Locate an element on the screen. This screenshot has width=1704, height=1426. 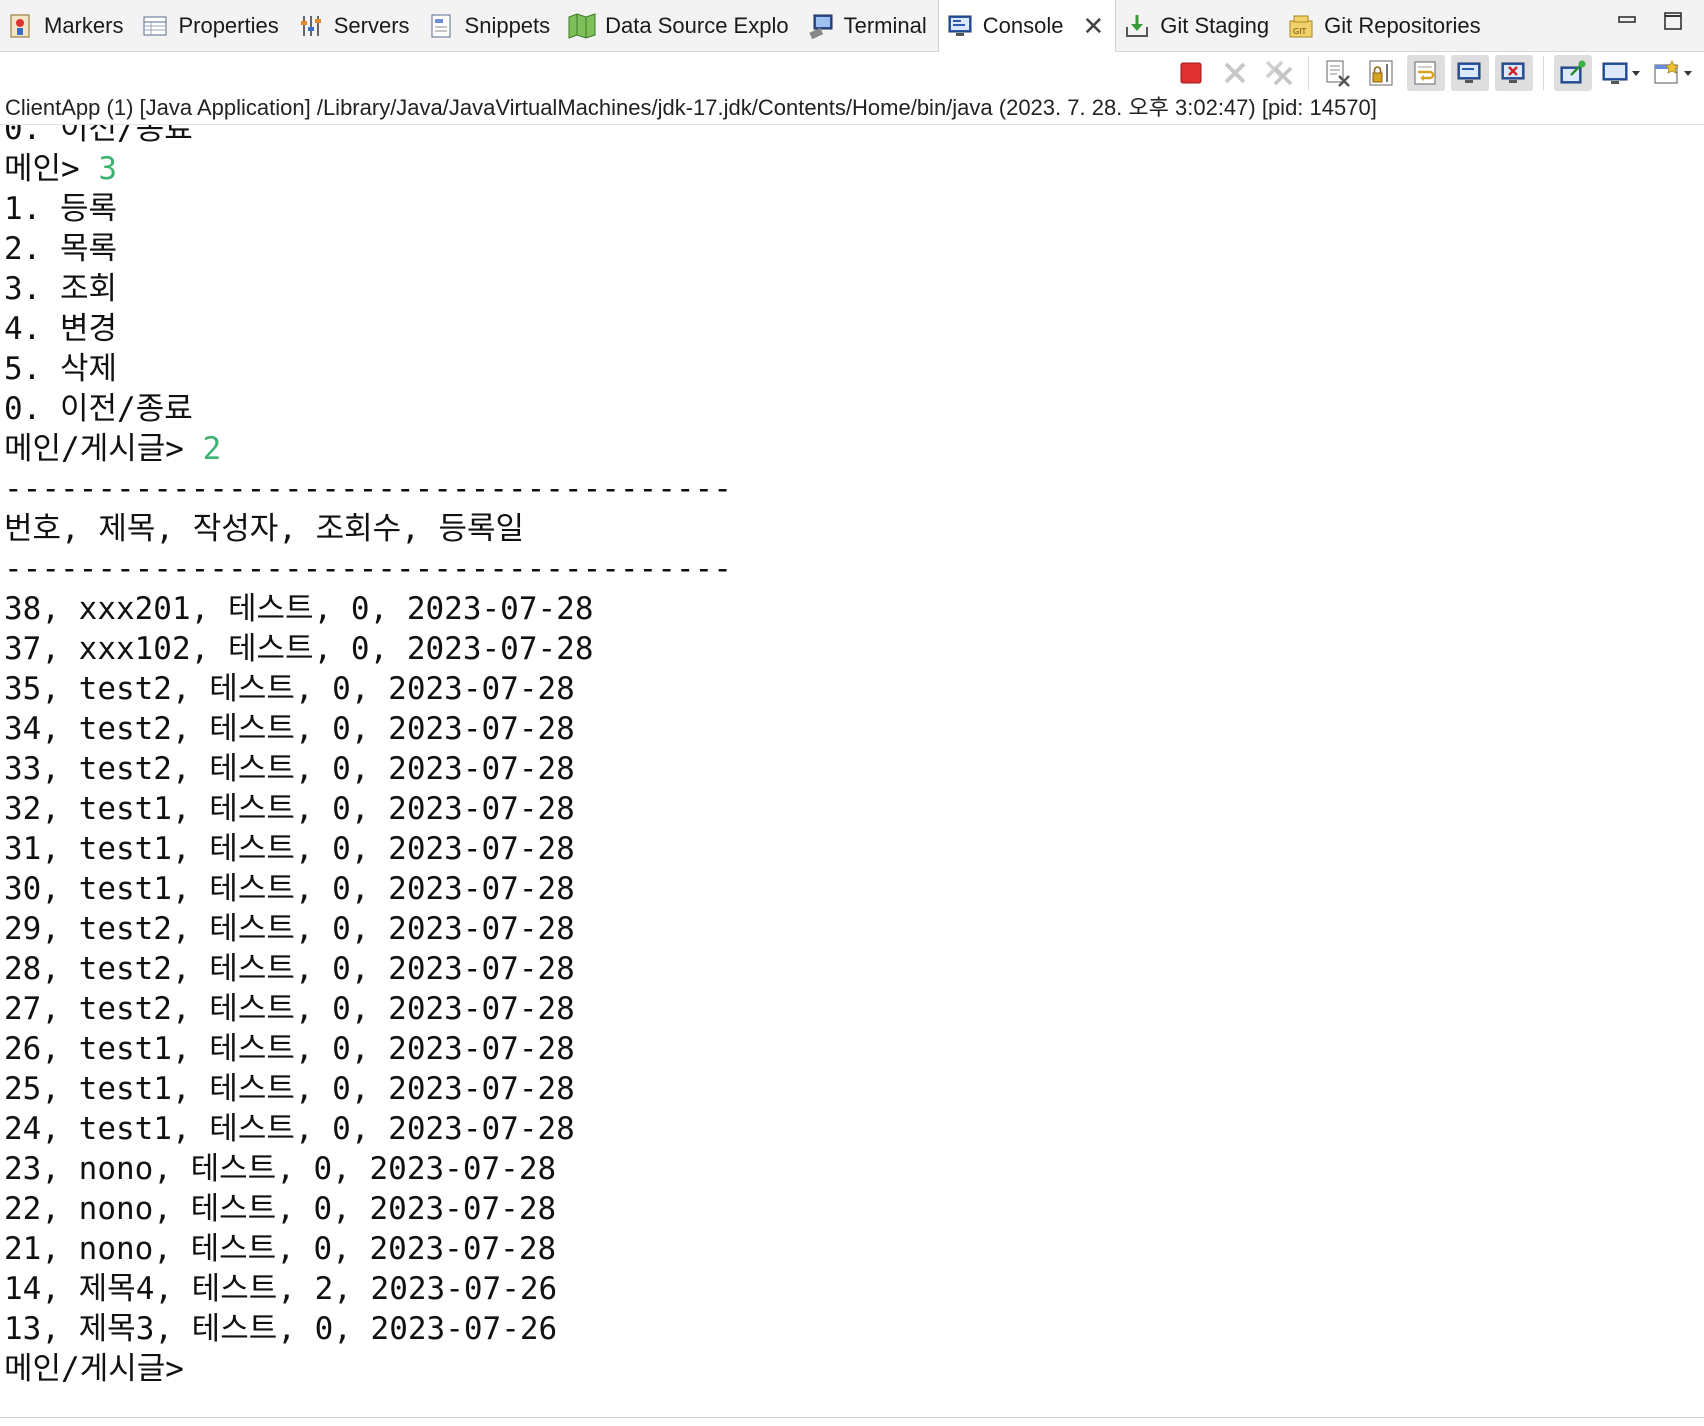
tab-label: Data Source Explo is located at coordinates (697, 25).